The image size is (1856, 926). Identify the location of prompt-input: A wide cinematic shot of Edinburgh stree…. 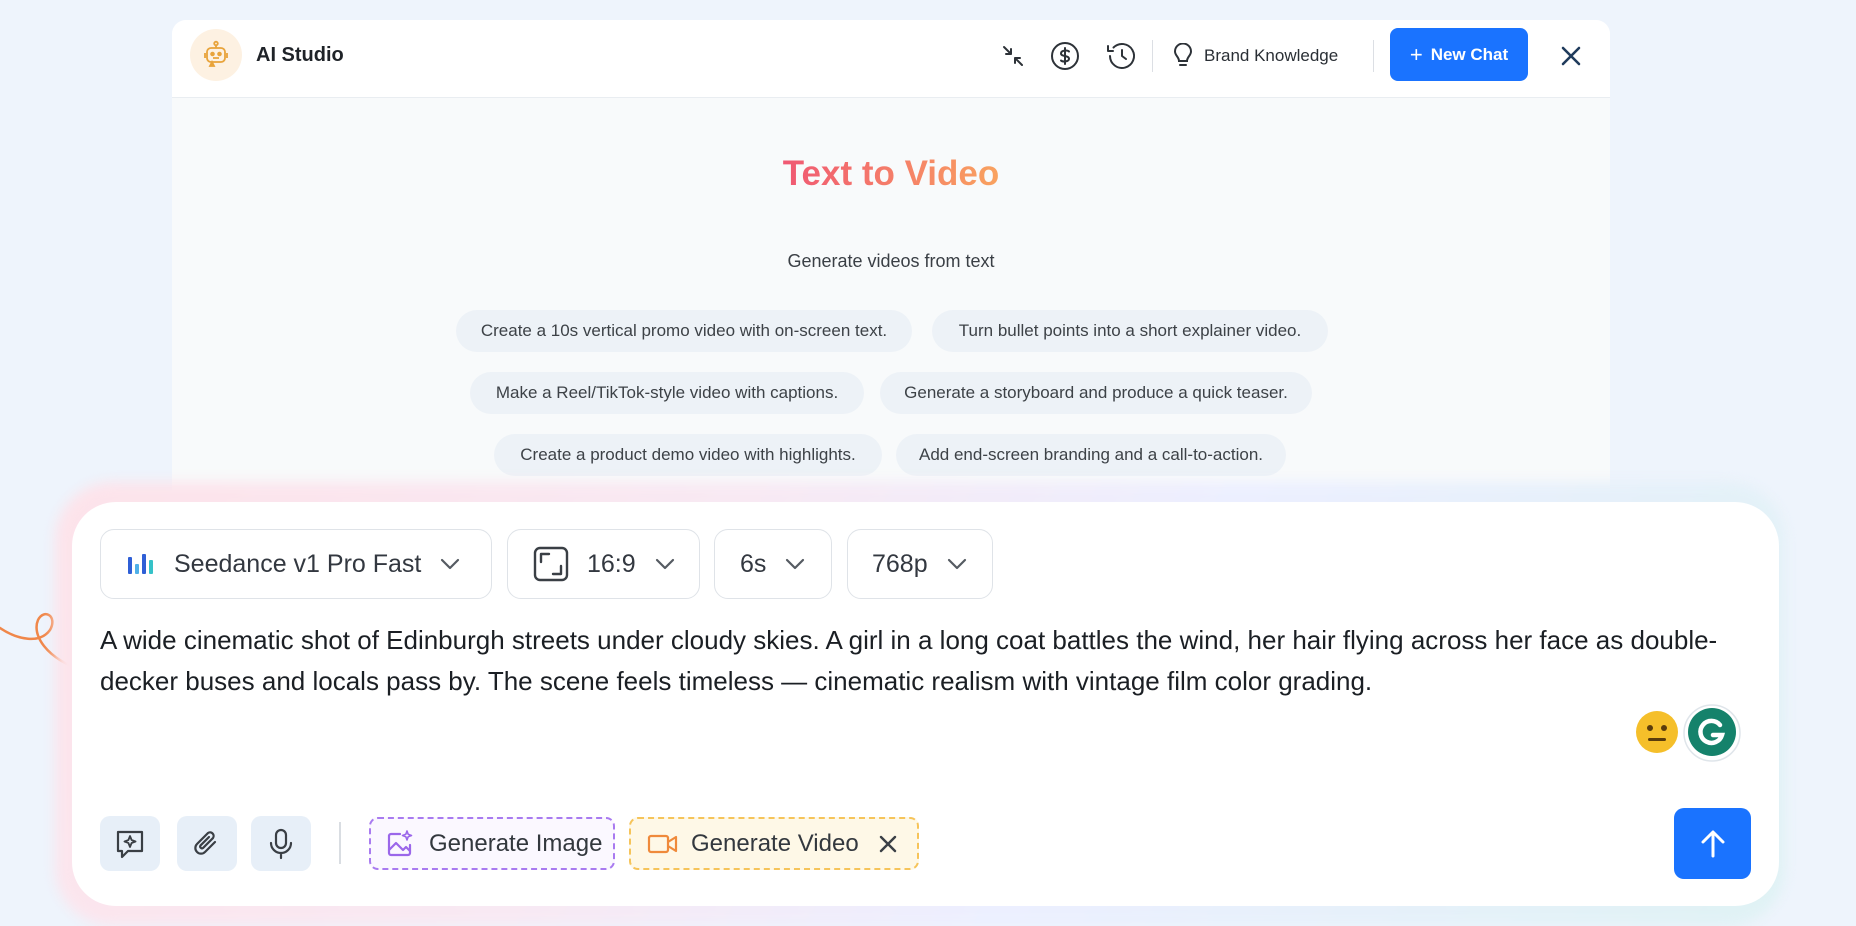
(925, 661).